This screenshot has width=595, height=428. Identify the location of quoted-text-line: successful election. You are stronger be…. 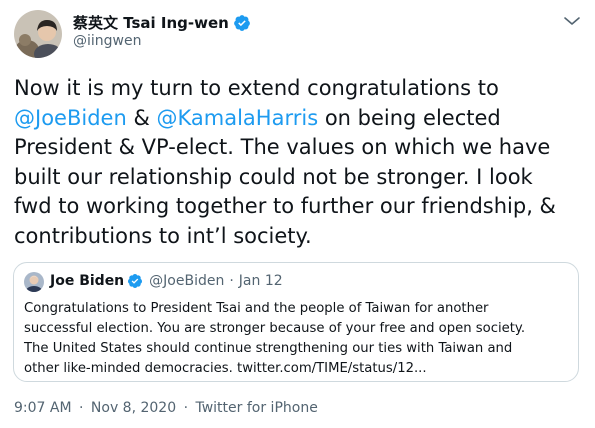
(275, 328).